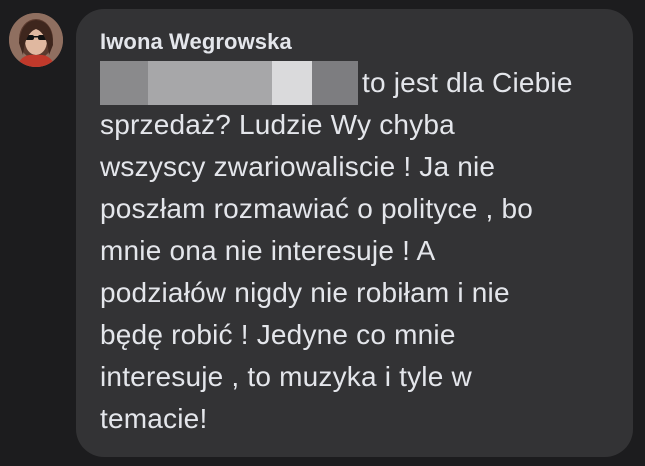 This screenshot has height=466, width=645. I want to click on comment-text-line: sprzedaż? Ludzie Wy chyba, so click(277, 124).